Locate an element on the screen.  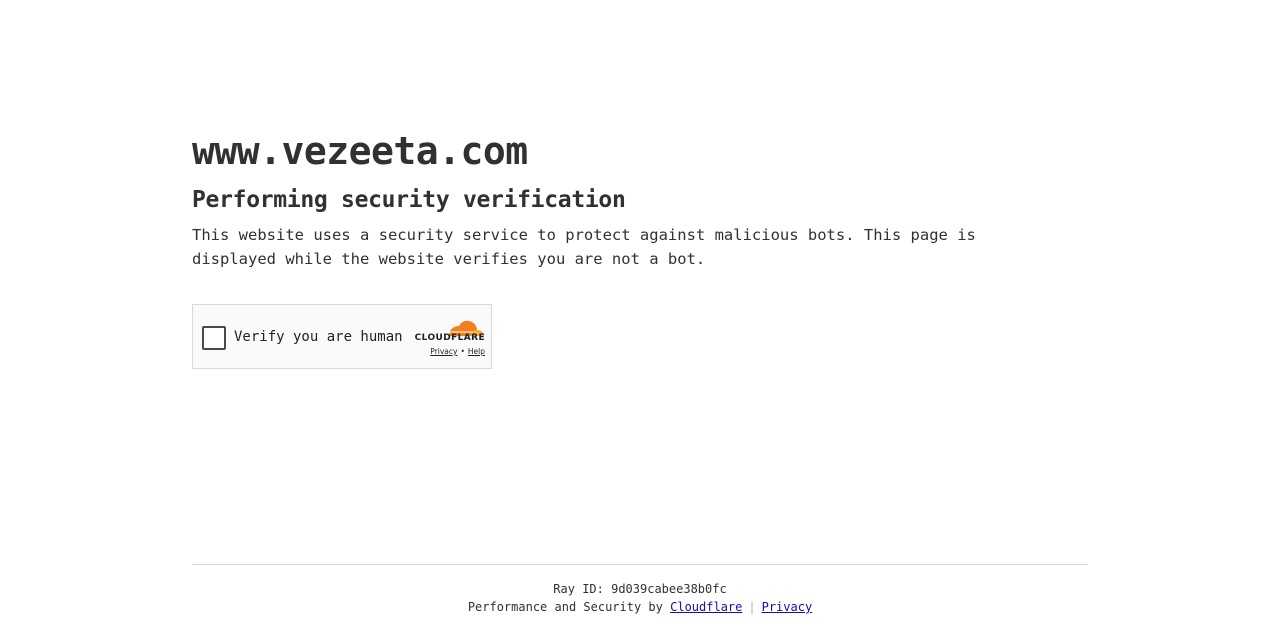
verify-checkbox is located at coordinates (214, 338).